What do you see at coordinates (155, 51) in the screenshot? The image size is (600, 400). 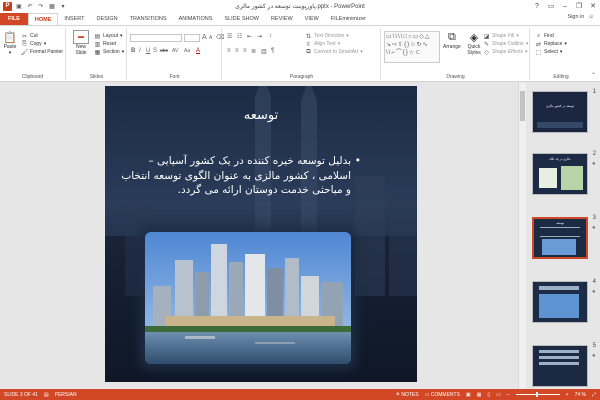 I see `text-shadow-button: S` at bounding box center [155, 51].